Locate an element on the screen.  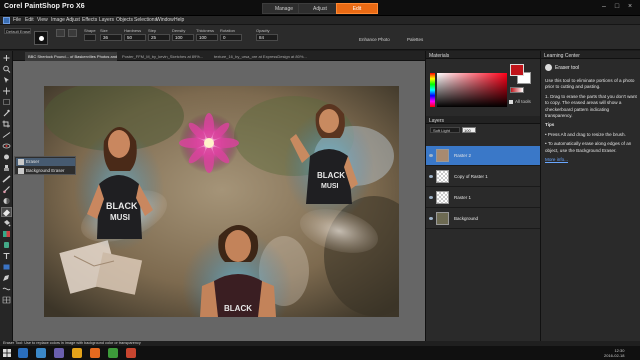
layer-opacity-field: 100 is located at coordinates (469, 130).